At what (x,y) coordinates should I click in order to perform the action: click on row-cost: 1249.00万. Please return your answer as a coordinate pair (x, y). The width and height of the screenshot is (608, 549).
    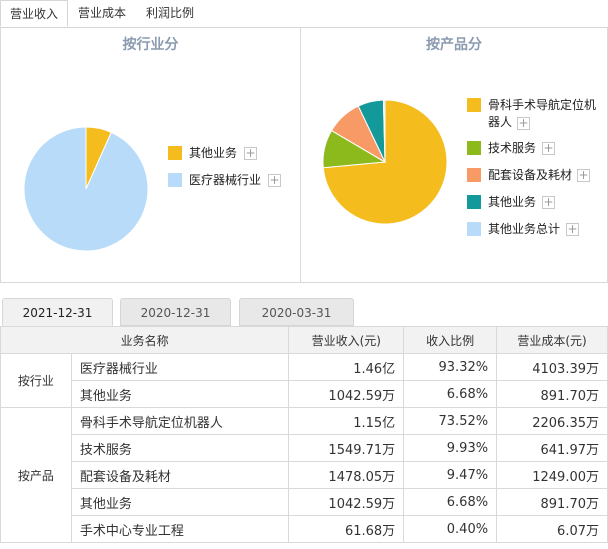
    Looking at the image, I should click on (552, 475).